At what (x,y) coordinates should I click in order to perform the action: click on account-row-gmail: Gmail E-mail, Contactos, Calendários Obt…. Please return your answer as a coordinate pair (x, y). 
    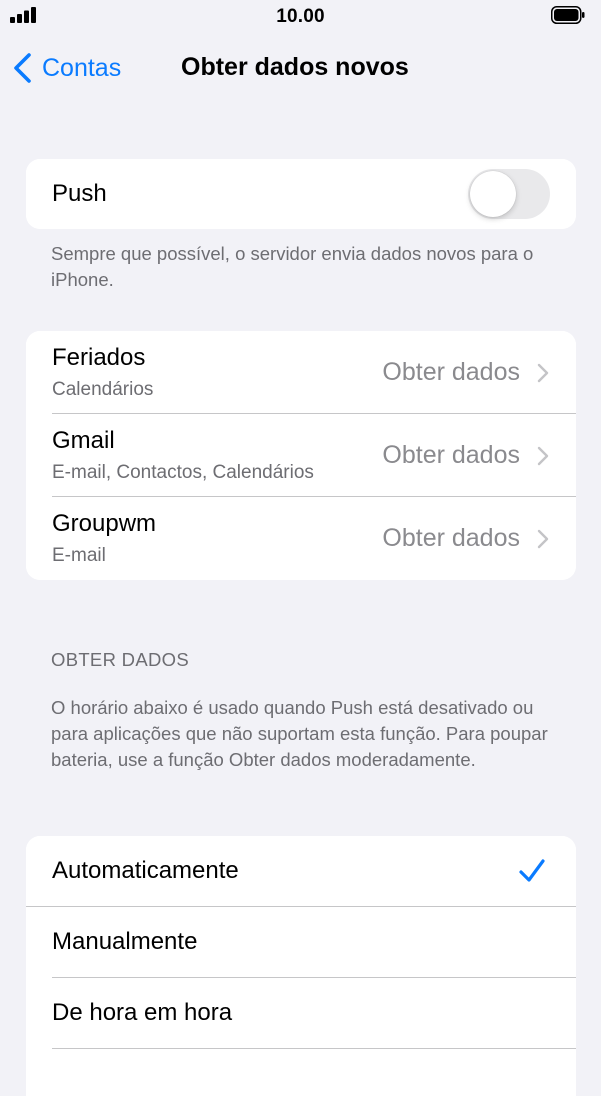
    Looking at the image, I should click on (301, 455).